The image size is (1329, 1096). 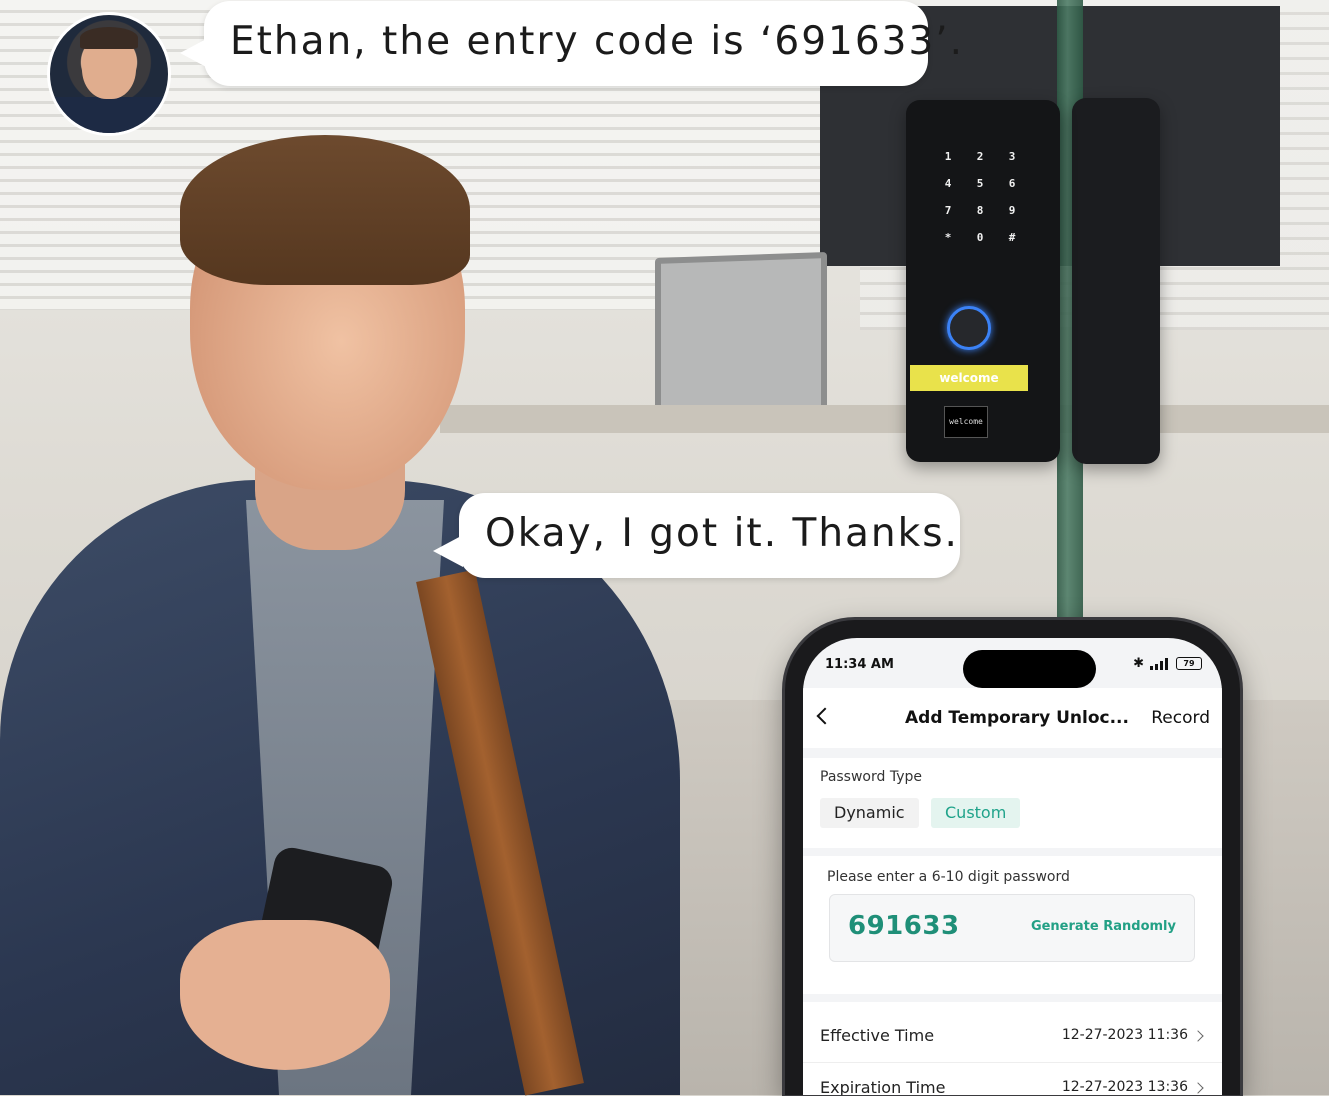 I want to click on key-0: 0, so click(x=980, y=237).